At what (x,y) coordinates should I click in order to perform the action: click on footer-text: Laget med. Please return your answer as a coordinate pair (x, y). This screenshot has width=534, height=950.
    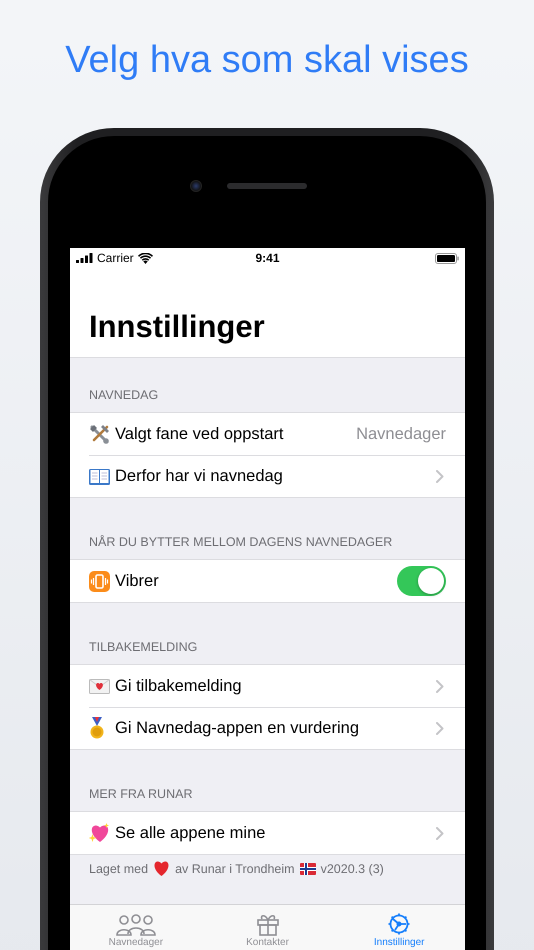
    Looking at the image, I should click on (118, 869).